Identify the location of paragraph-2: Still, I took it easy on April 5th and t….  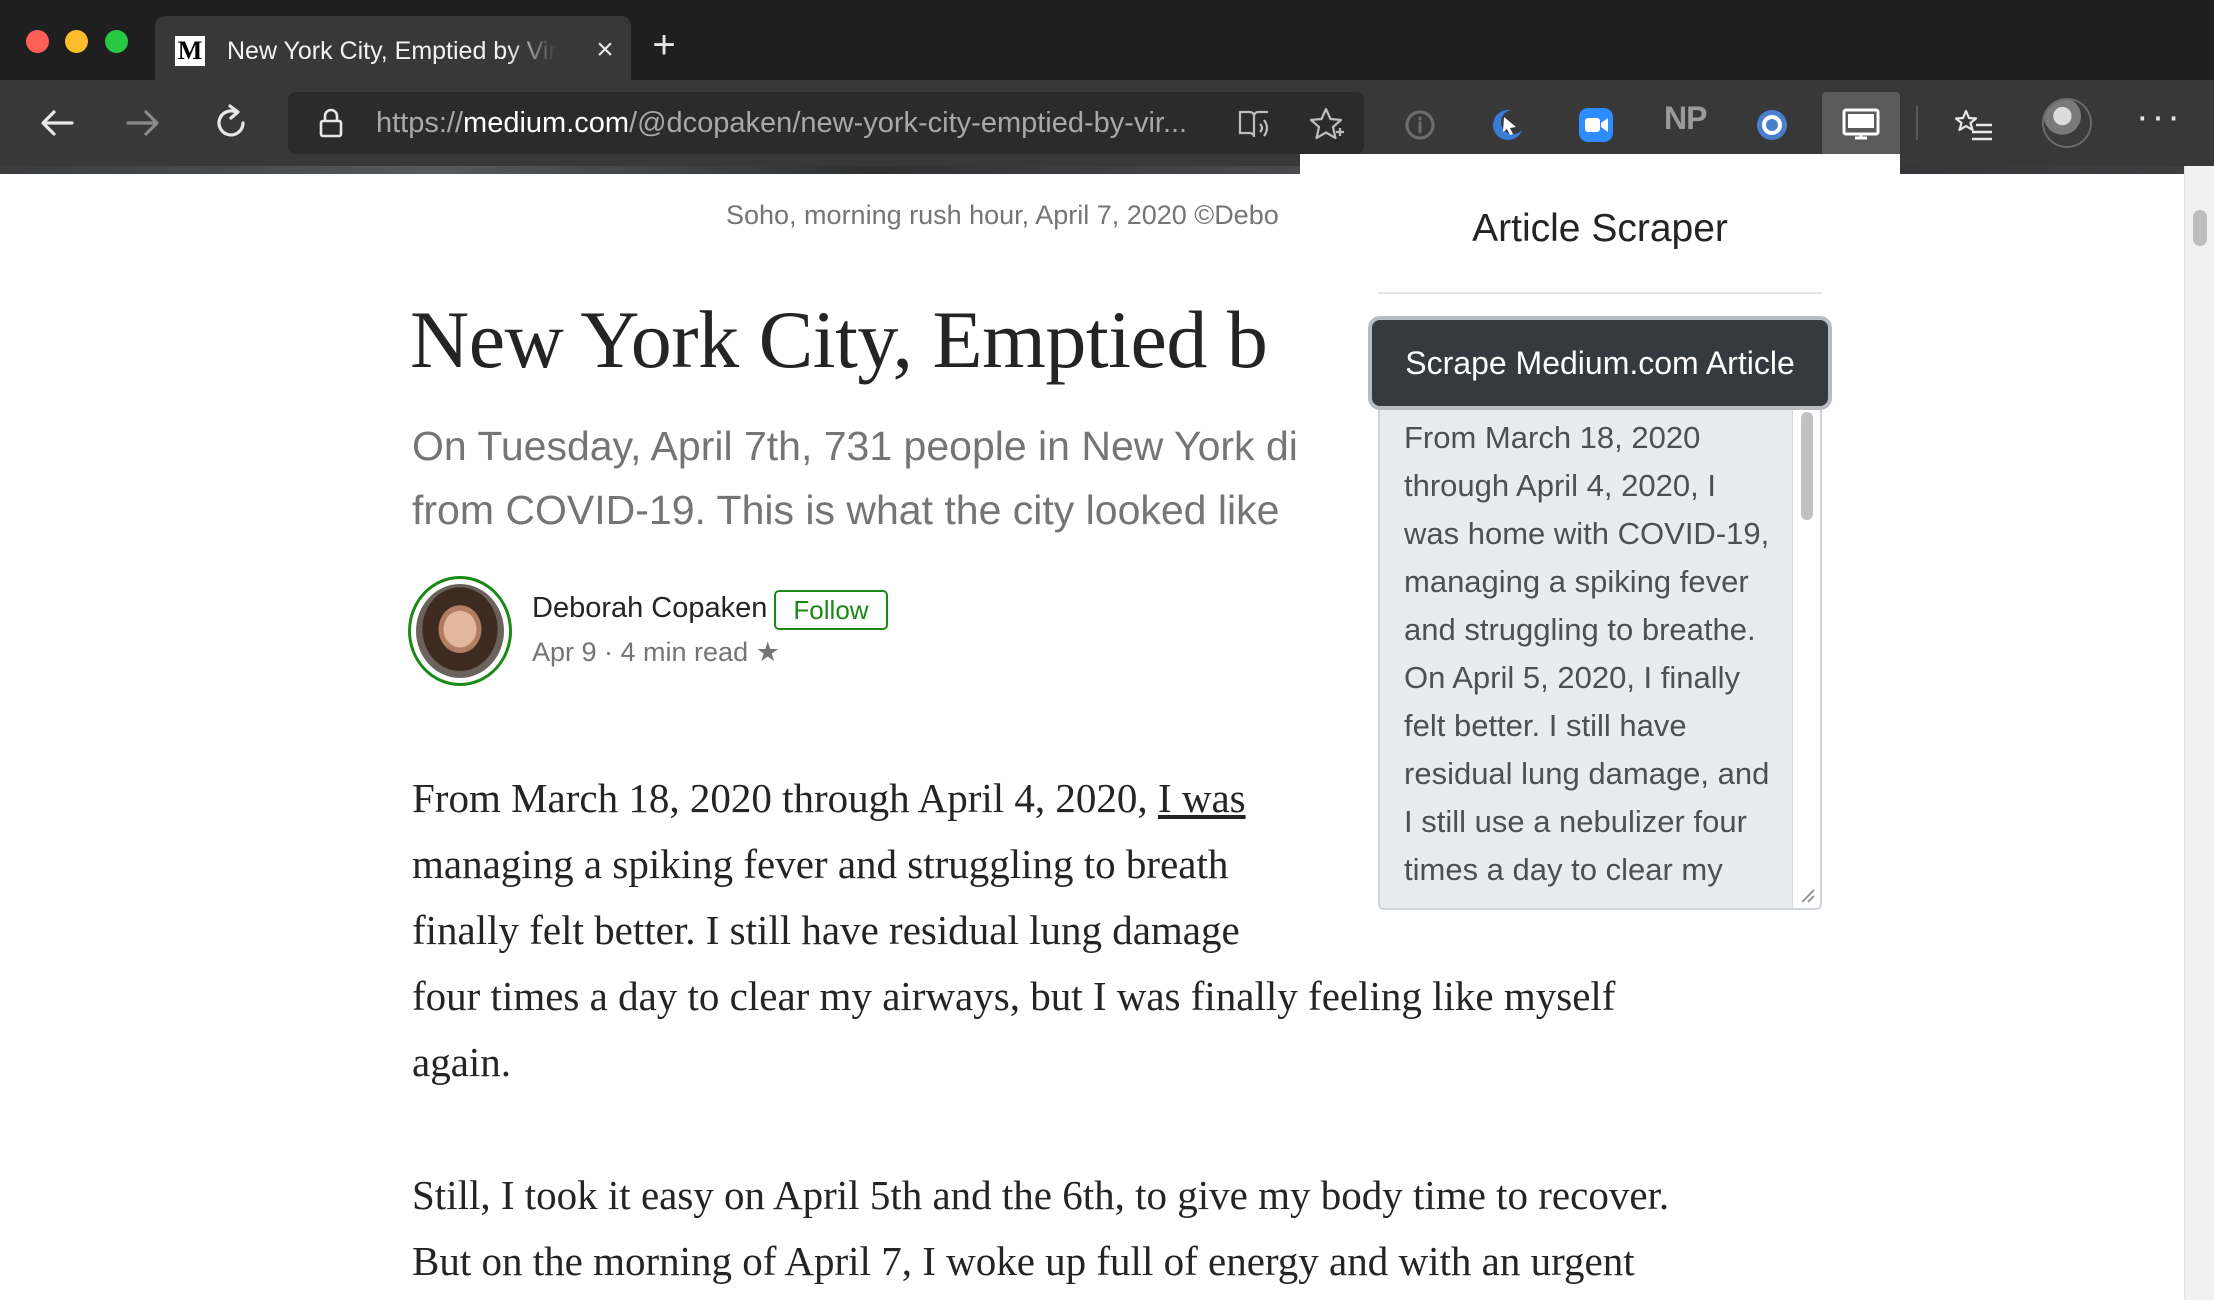
(1112, 1228).